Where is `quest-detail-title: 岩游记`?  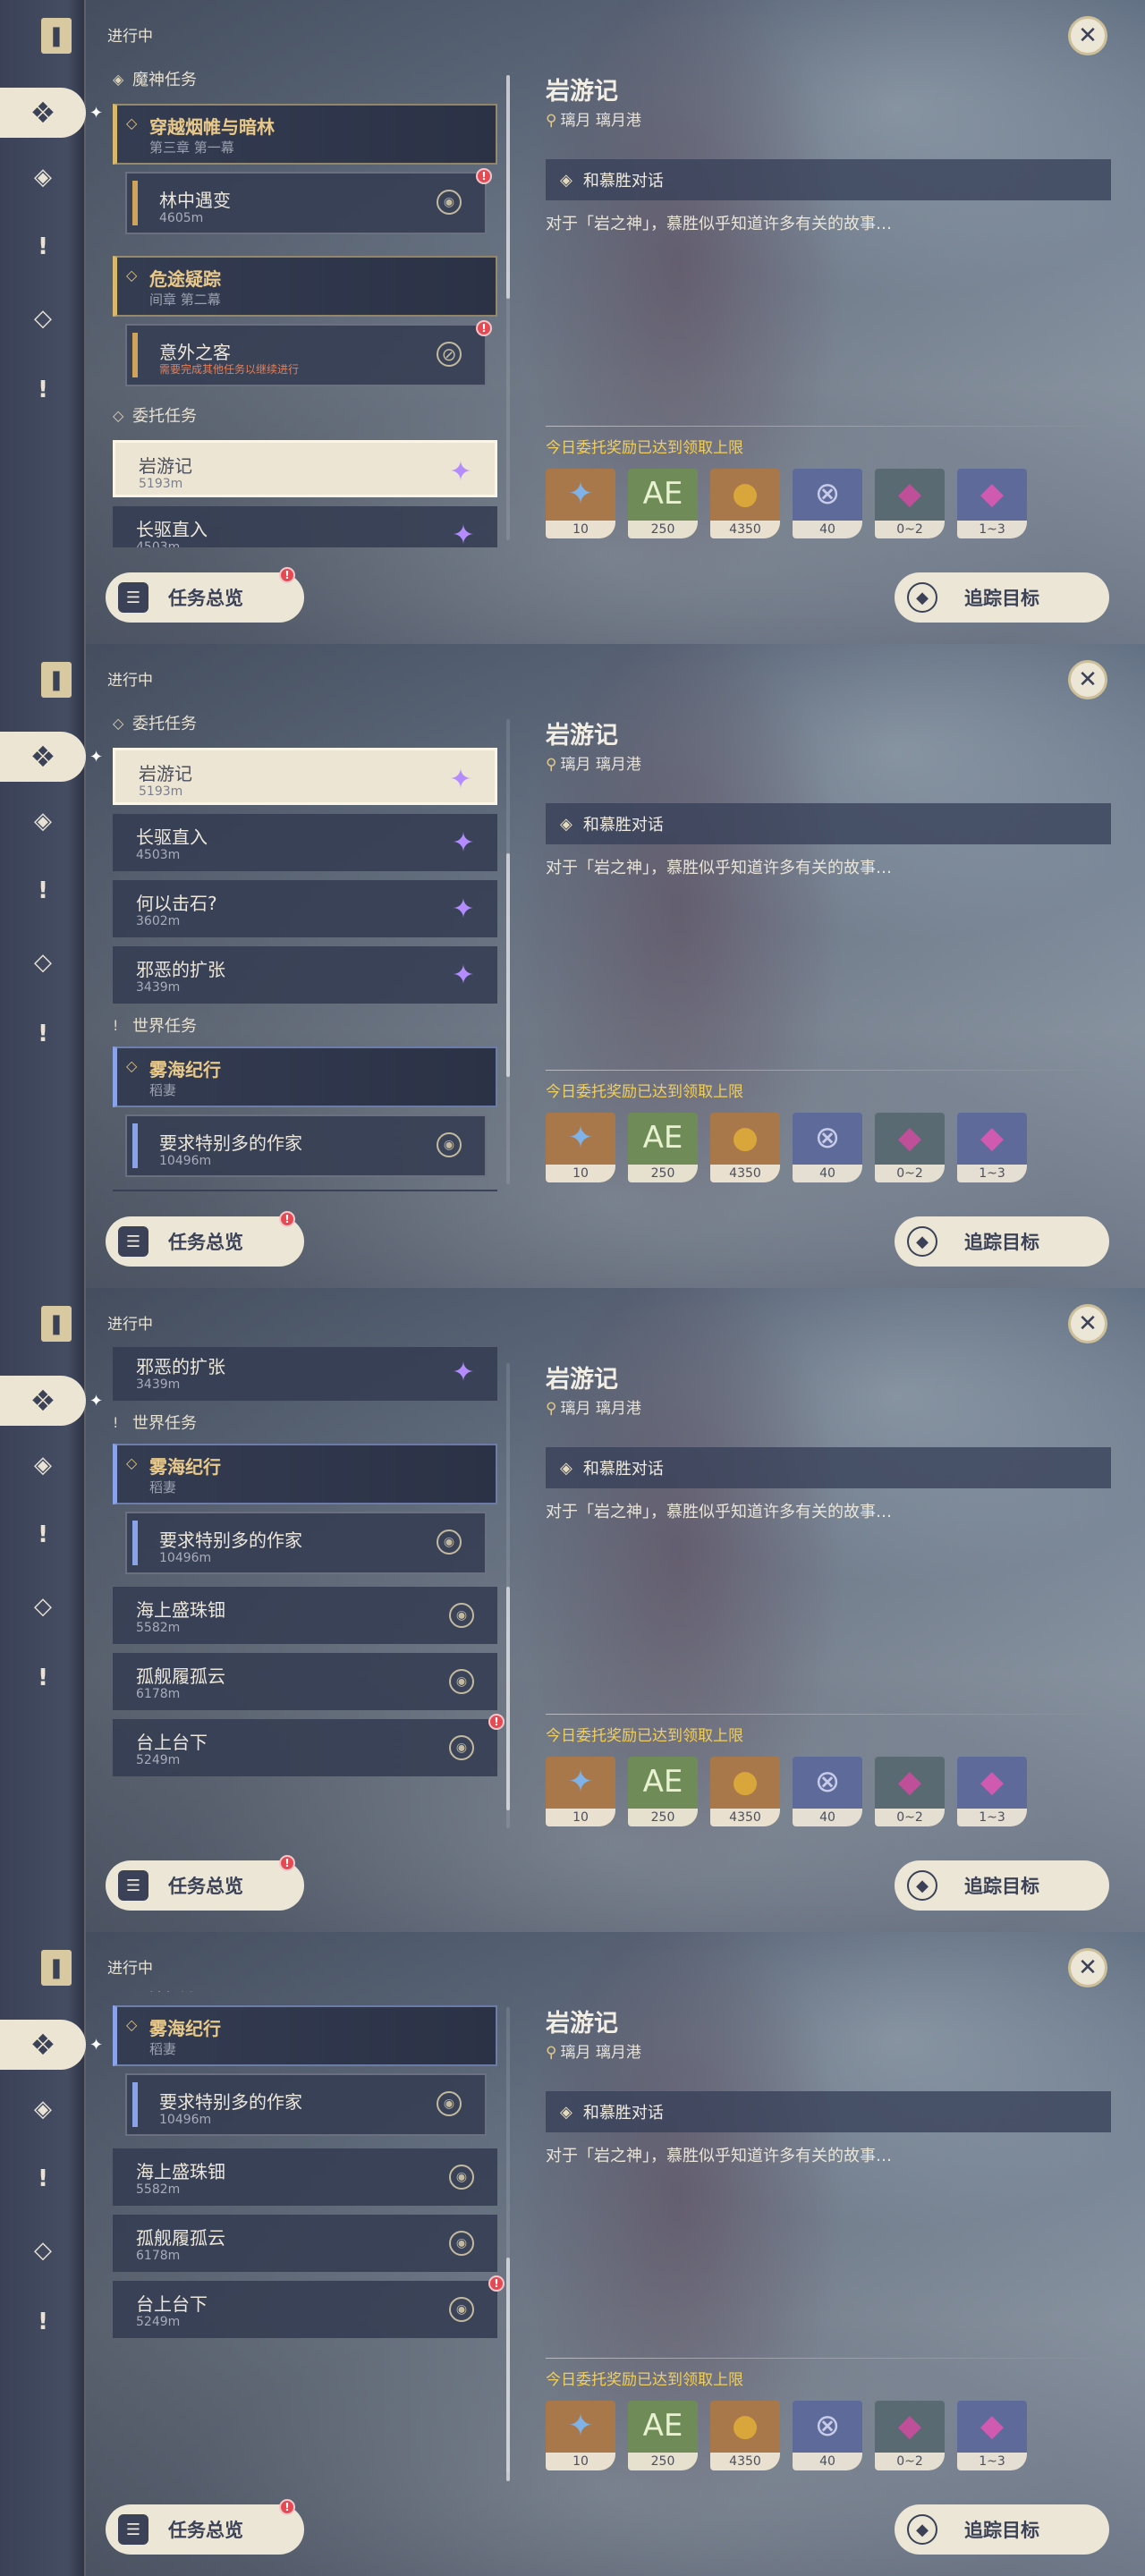 quest-detail-title: 岩游记 is located at coordinates (582, 1380).